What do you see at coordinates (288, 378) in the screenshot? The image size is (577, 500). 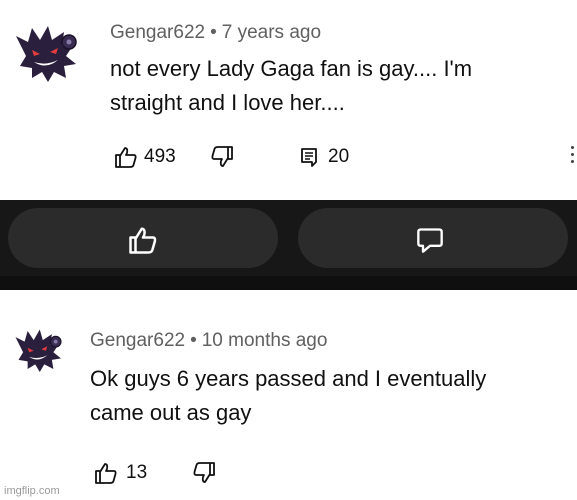 I see `comment-text-line: Ok guys 6 years passed and I eventually` at bounding box center [288, 378].